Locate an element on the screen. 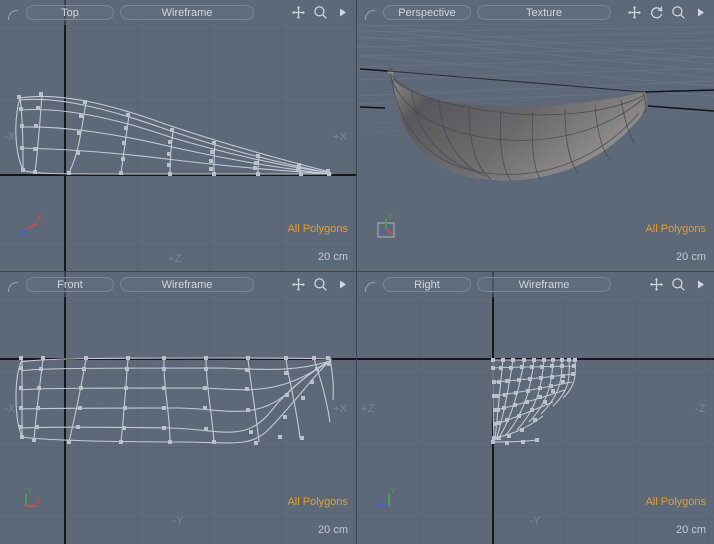 Image resolution: width=714 pixels, height=544 pixels. viewport-tools-right is located at coordinates (678, 284).